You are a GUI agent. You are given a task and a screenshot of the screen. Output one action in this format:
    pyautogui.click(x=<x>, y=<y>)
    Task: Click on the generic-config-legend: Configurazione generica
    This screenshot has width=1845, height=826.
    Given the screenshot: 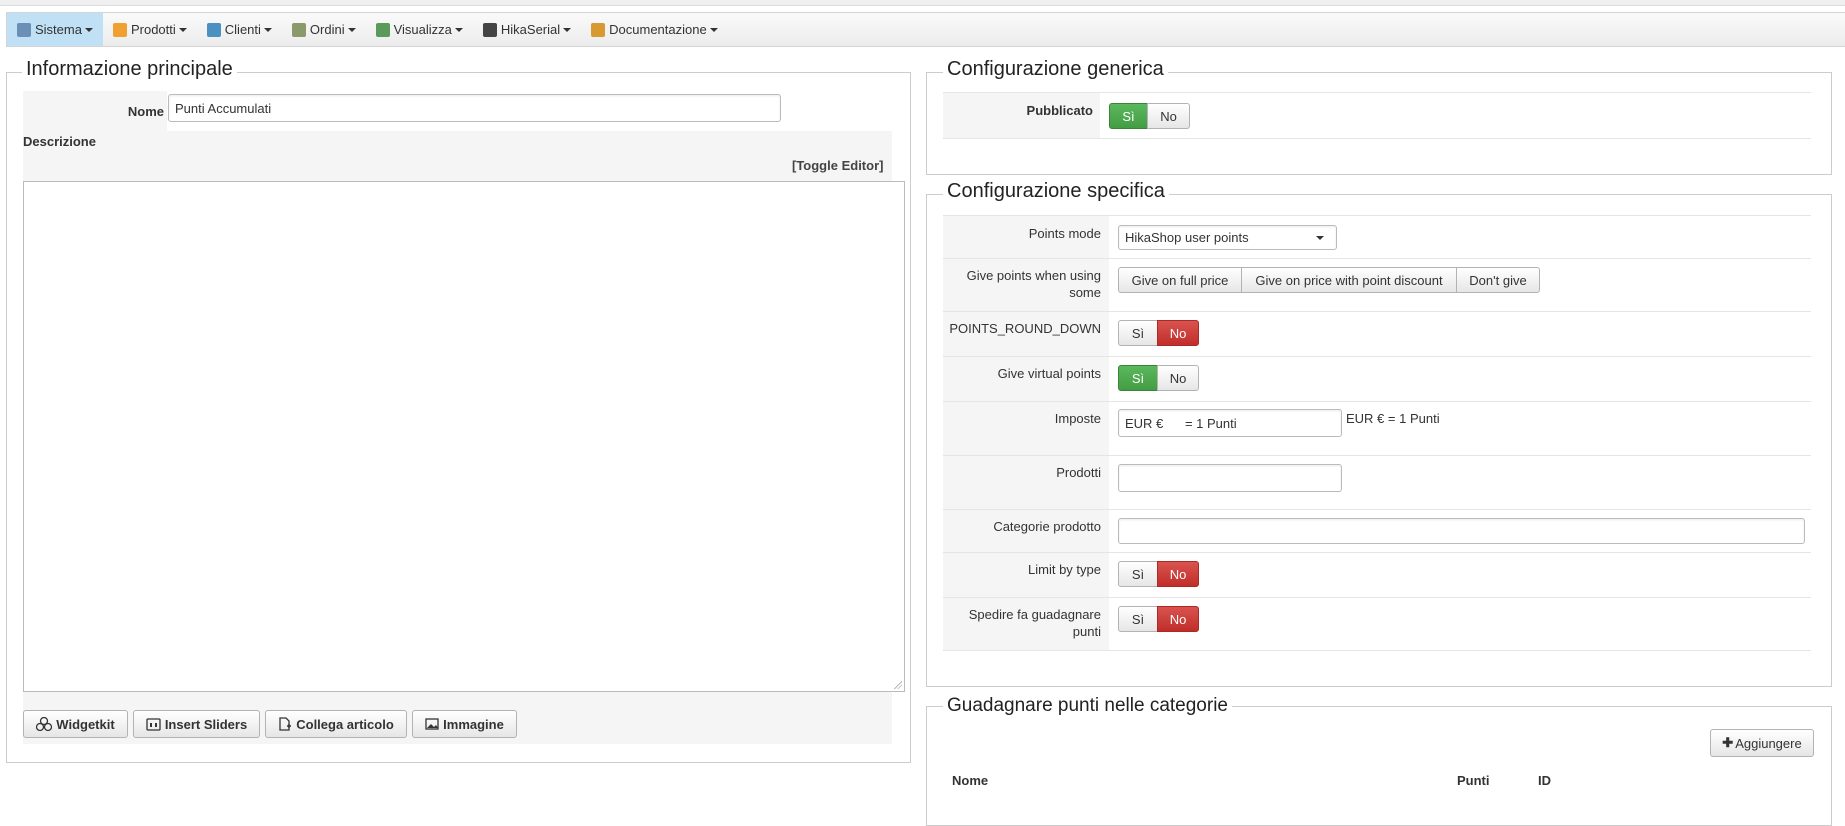 What is the action you would take?
    pyautogui.click(x=1055, y=69)
    